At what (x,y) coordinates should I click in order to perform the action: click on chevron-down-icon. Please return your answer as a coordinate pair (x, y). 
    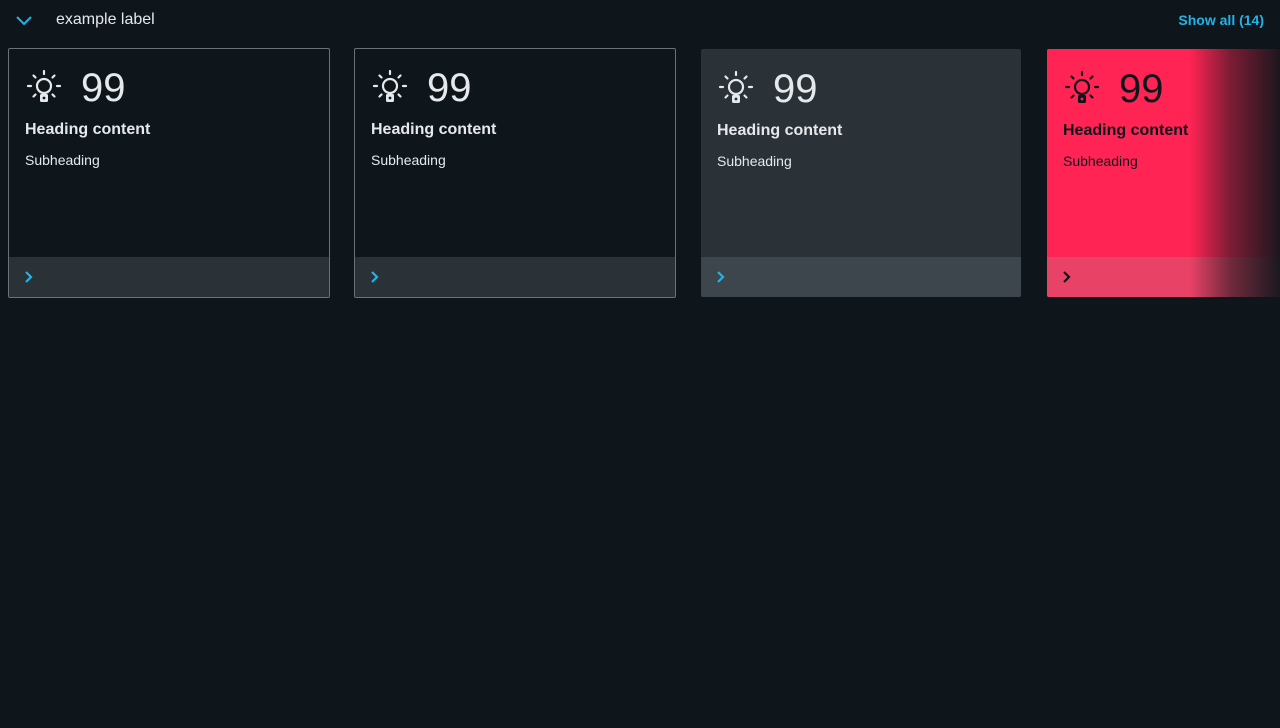
    Looking at the image, I should click on (24, 21).